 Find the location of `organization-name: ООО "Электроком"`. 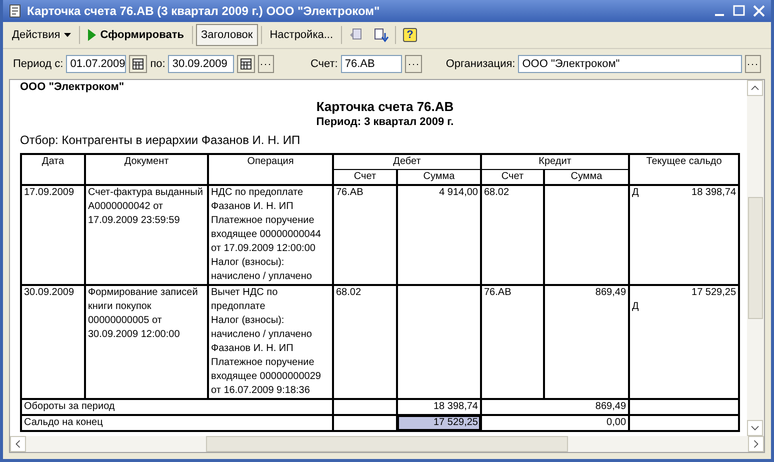

organization-name: ООО "Электроком" is located at coordinates (73, 86).